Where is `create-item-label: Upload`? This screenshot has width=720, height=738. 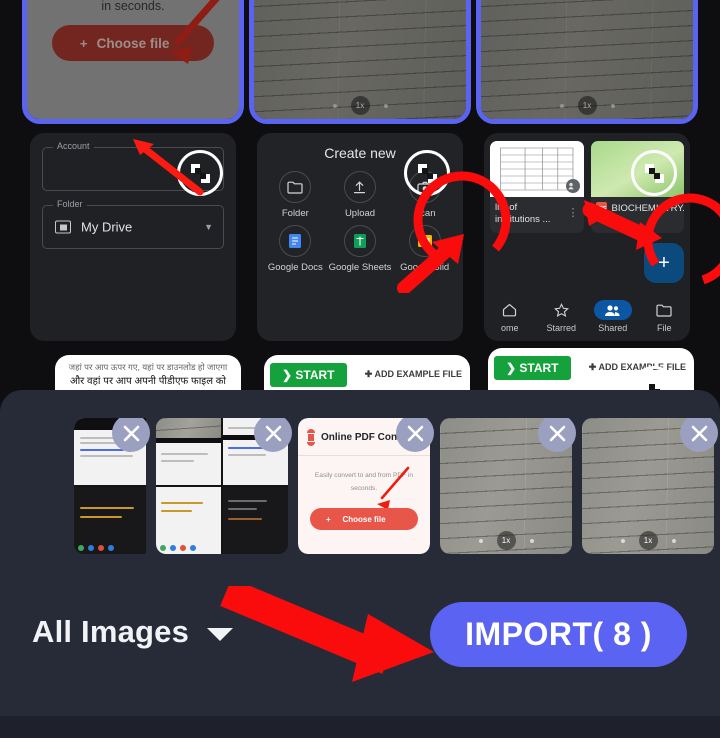
create-item-label: Upload is located at coordinates (360, 213).